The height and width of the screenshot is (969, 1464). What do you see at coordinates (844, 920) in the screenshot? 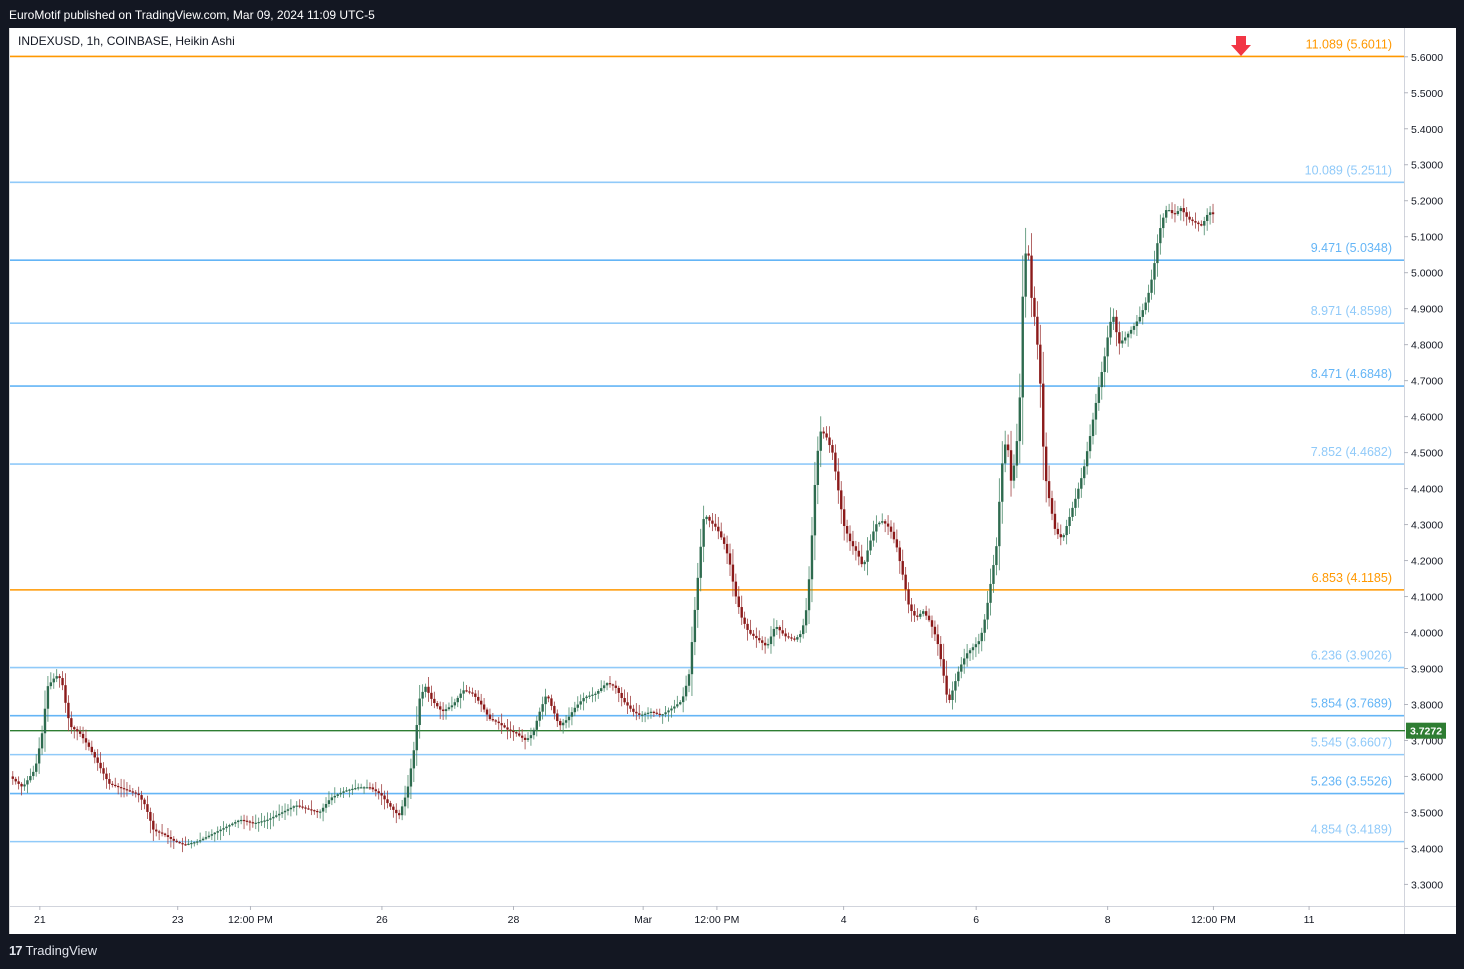
I see `time-tick-7: 4` at bounding box center [844, 920].